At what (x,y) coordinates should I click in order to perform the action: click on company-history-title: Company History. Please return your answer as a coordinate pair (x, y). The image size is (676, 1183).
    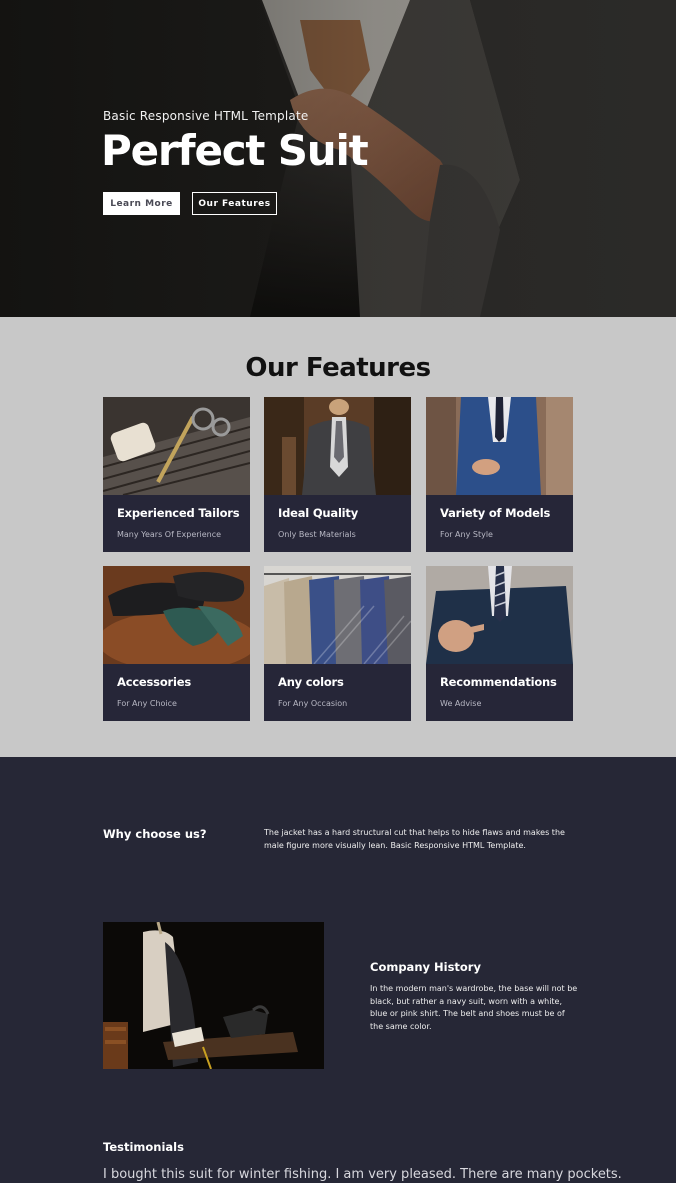
    Looking at the image, I should click on (425, 967).